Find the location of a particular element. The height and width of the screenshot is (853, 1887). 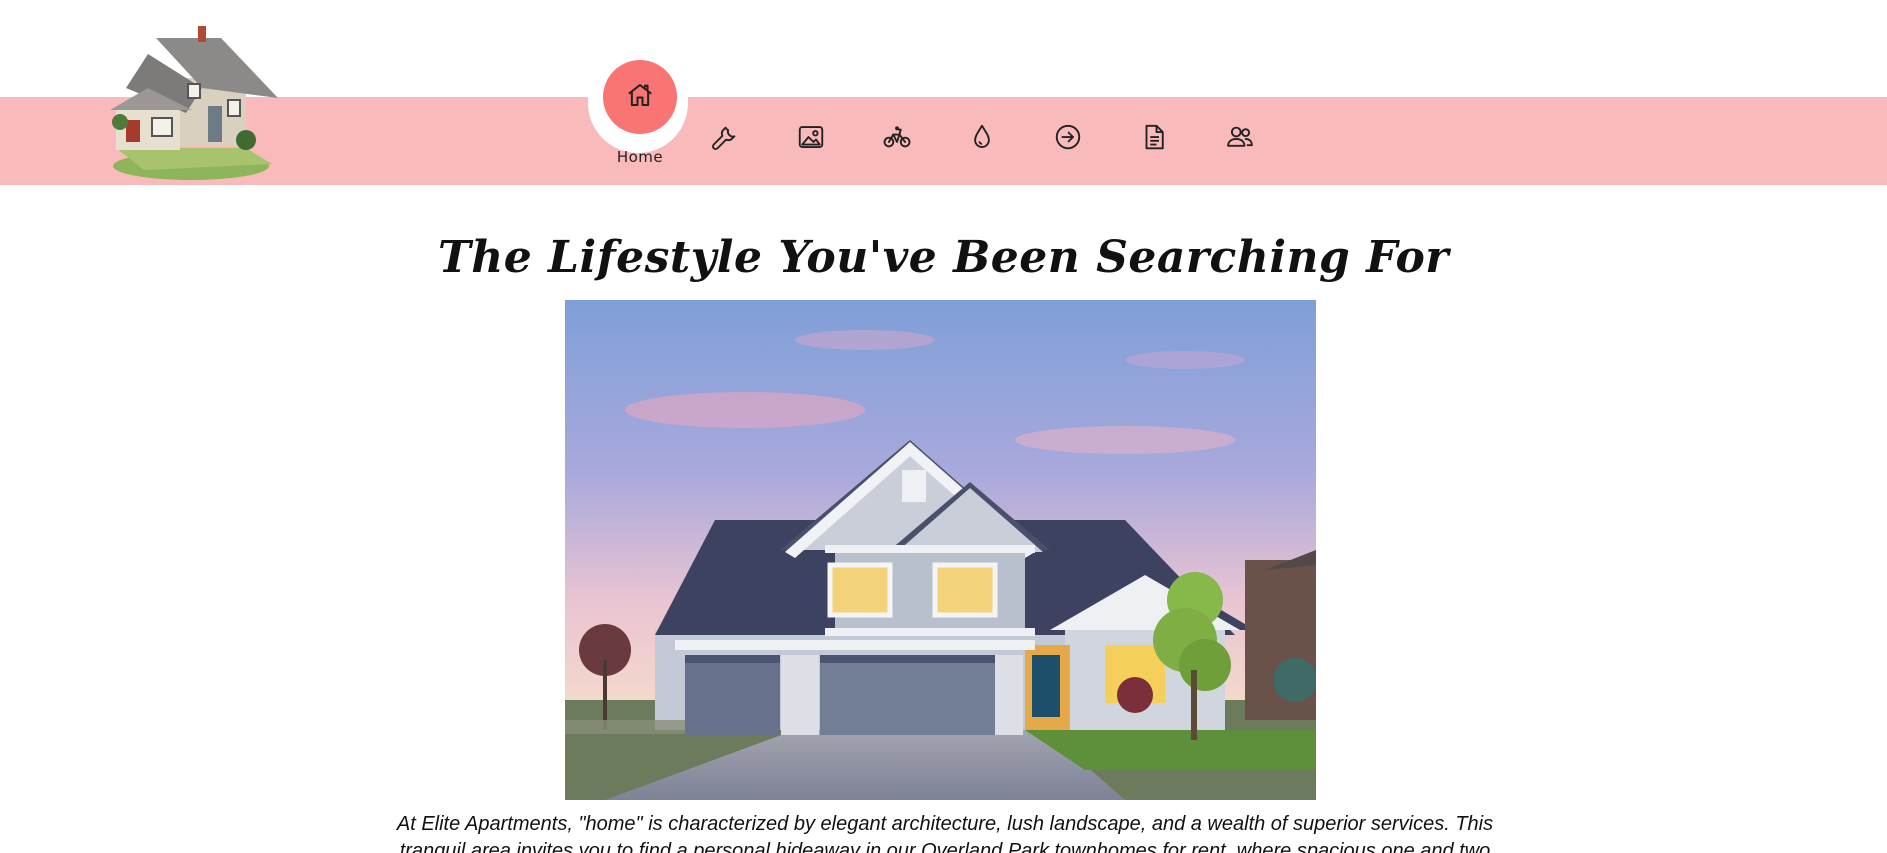

nav-item-contact is located at coordinates (1240, 139).